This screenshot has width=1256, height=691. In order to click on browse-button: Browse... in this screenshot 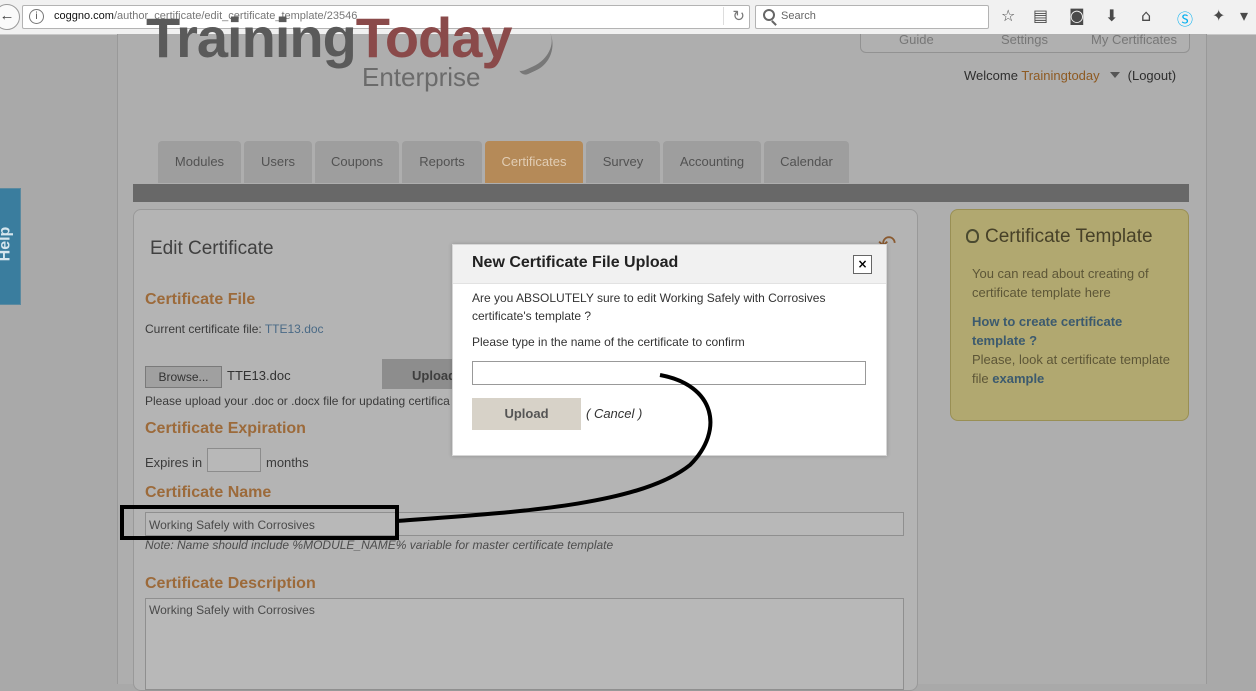, I will do `click(183, 377)`.